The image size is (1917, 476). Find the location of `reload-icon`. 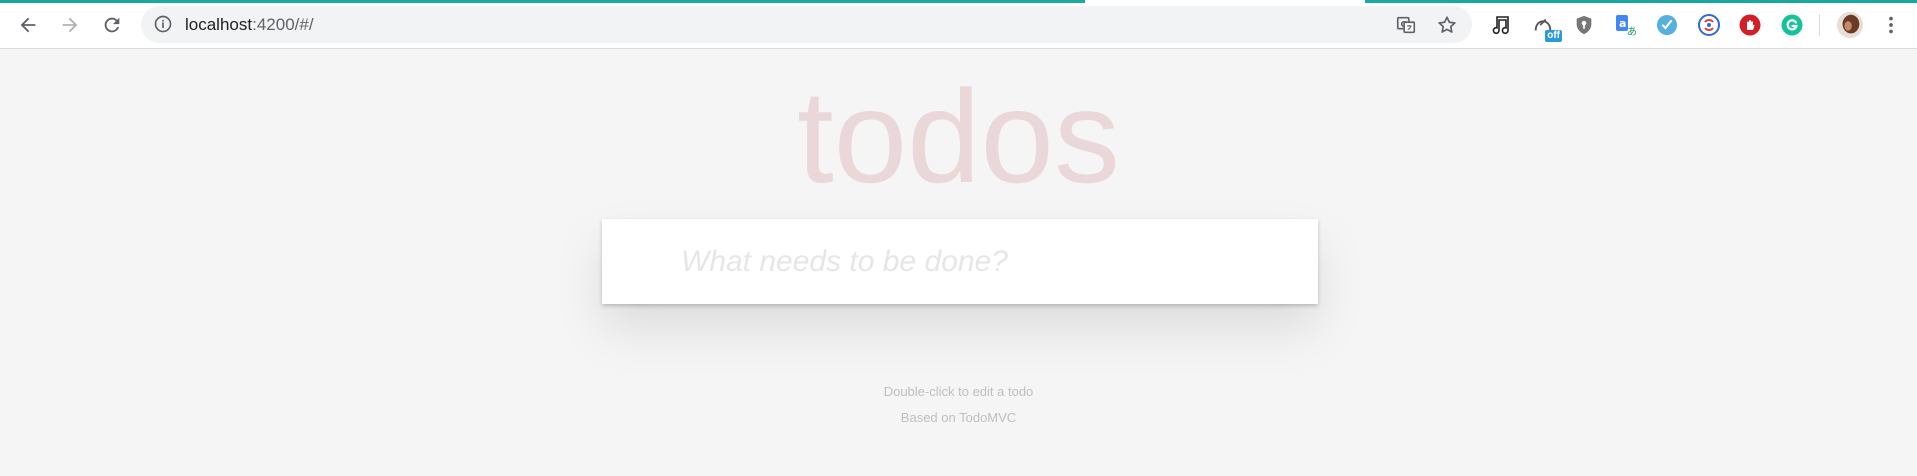

reload-icon is located at coordinates (112, 25).